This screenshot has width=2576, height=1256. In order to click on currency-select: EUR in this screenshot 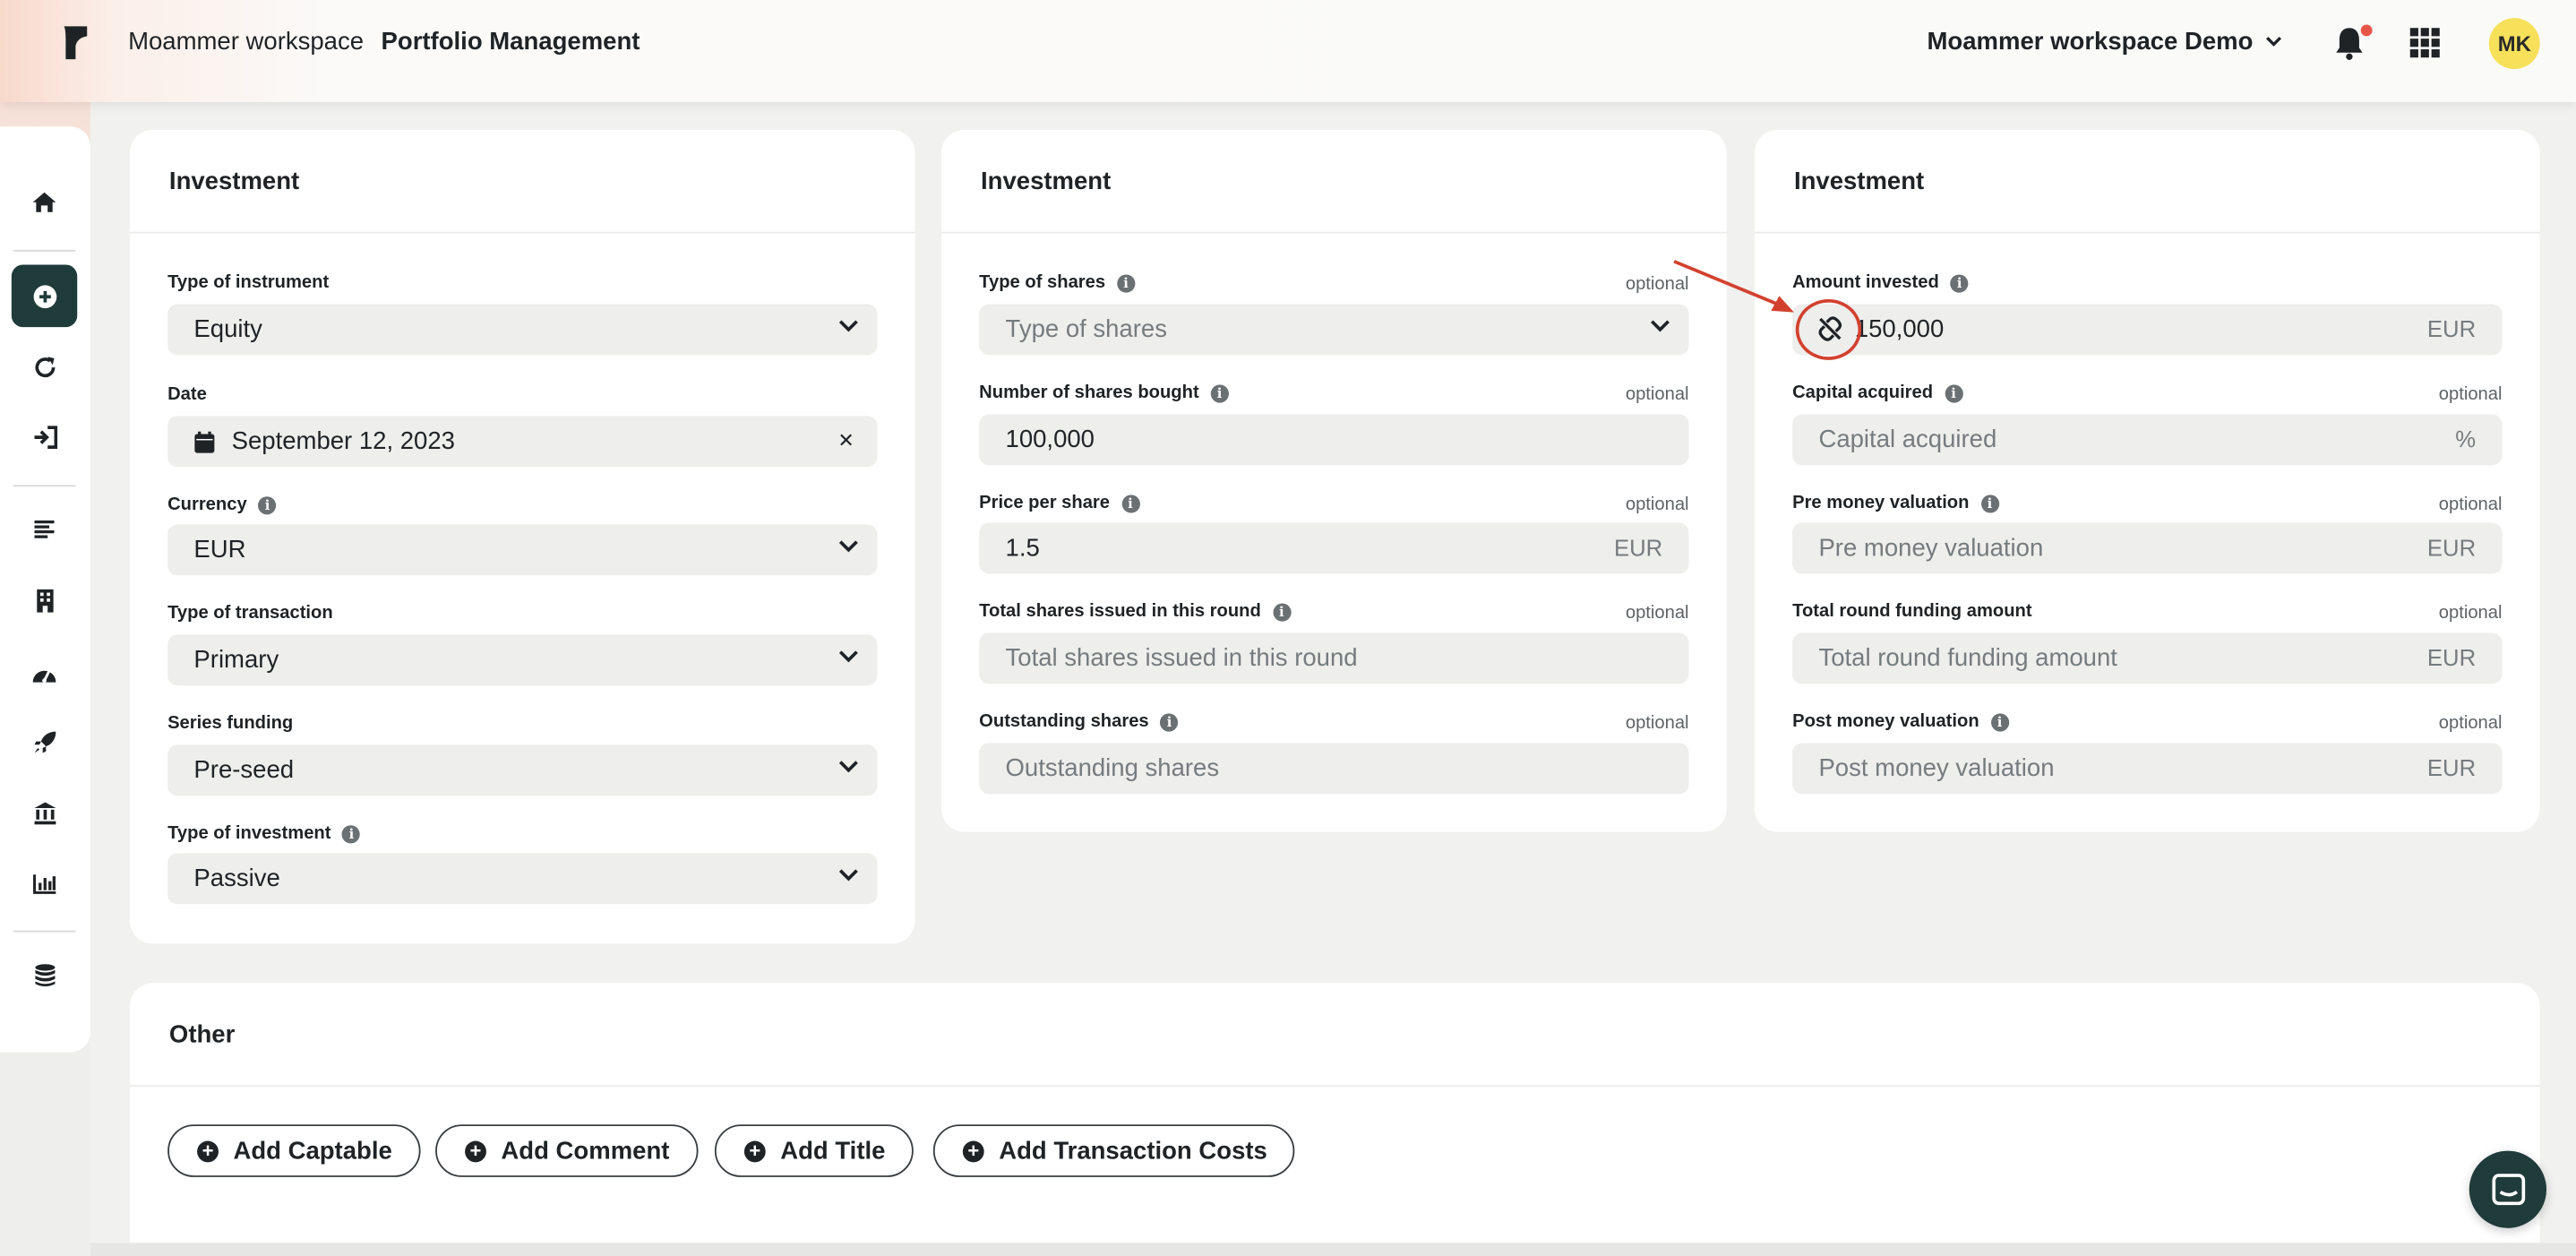, I will do `click(522, 550)`.